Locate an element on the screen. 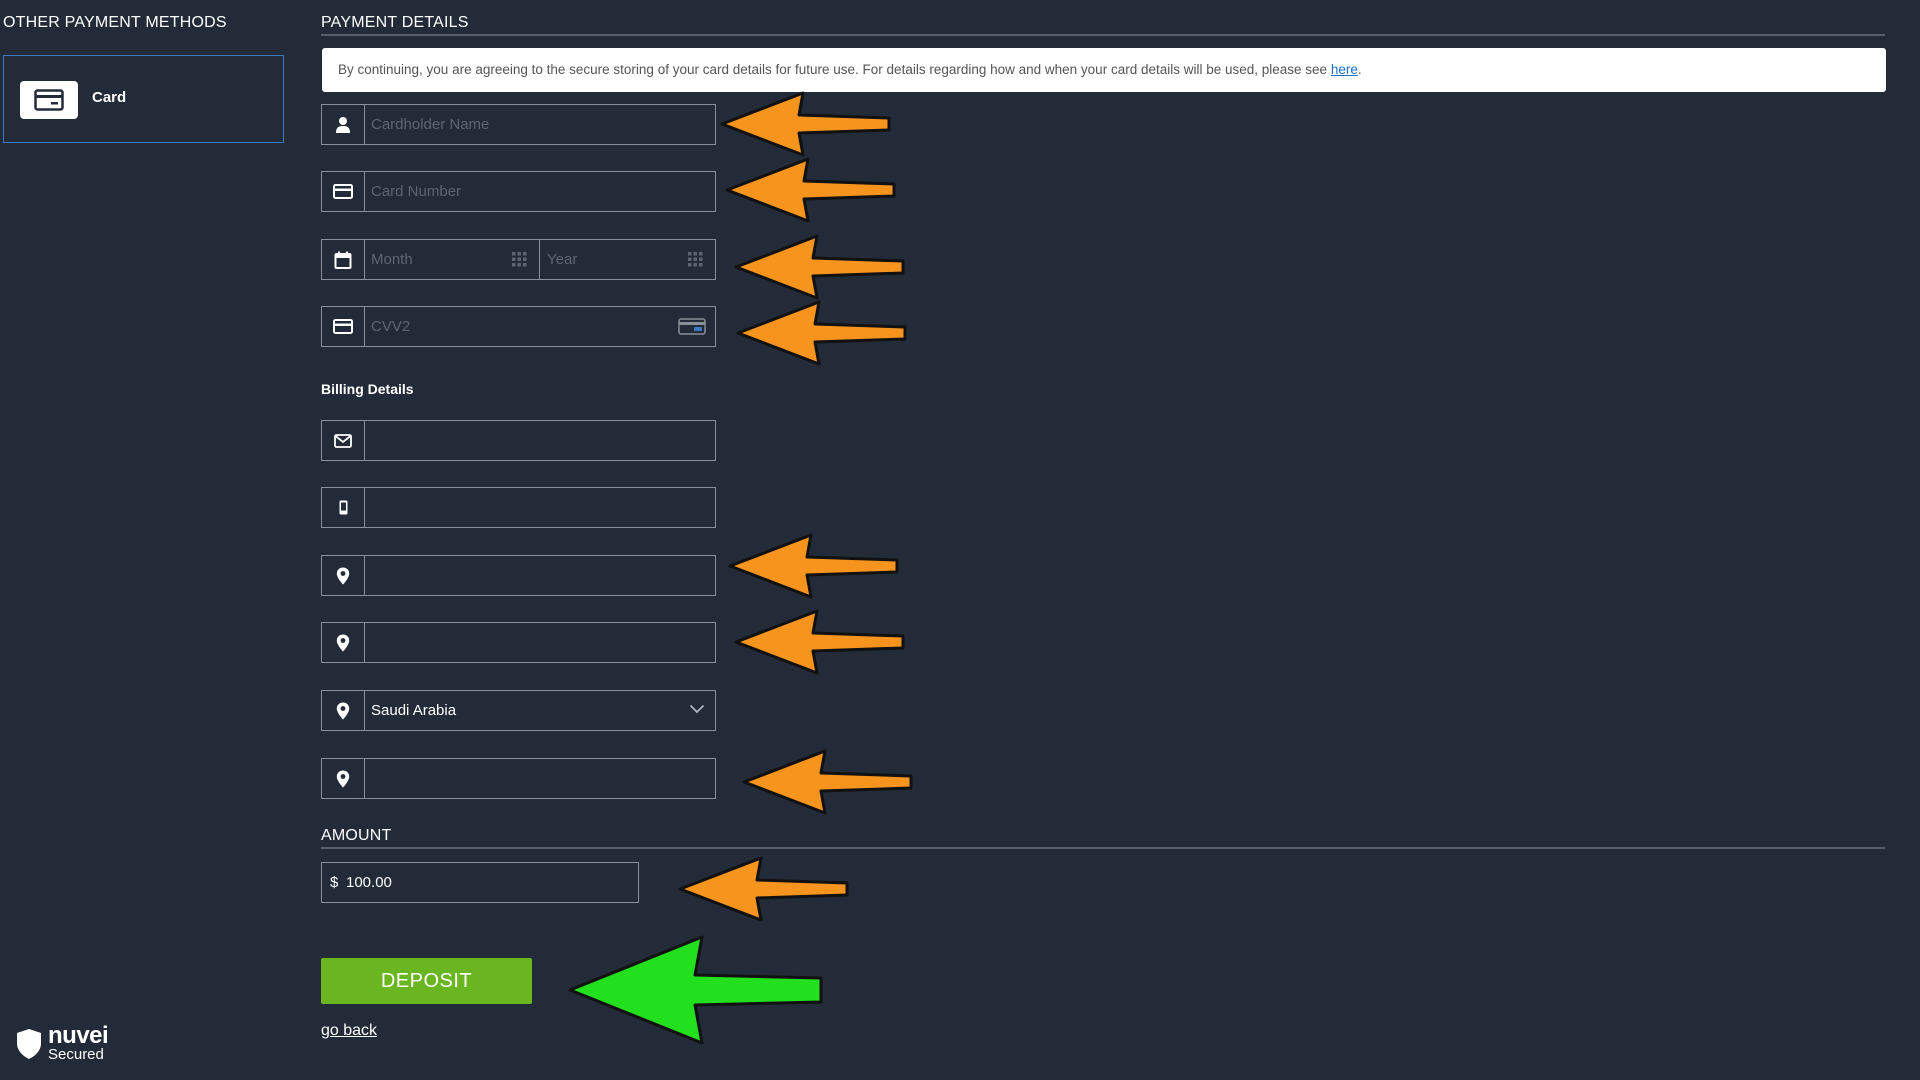 The image size is (1920, 1080). user-icon is located at coordinates (343, 124).